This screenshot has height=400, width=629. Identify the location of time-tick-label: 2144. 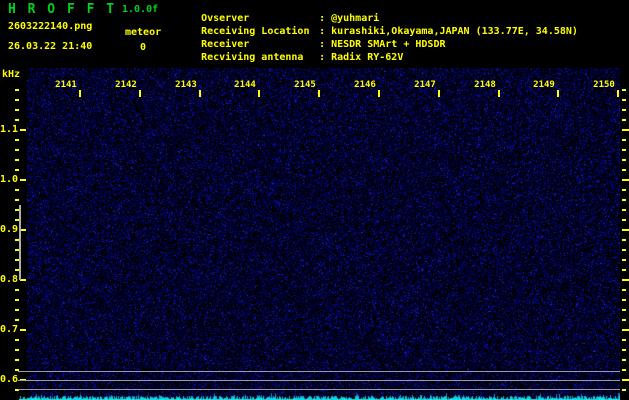
(245, 85).